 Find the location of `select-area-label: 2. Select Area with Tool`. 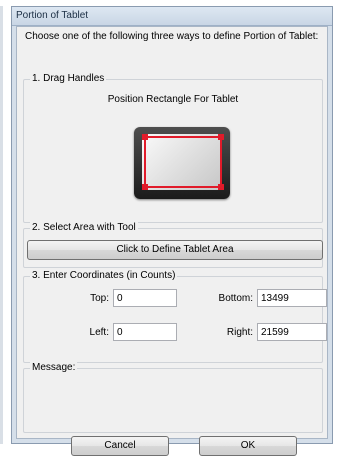

select-area-label: 2. Select Area with Tool is located at coordinates (84, 227).